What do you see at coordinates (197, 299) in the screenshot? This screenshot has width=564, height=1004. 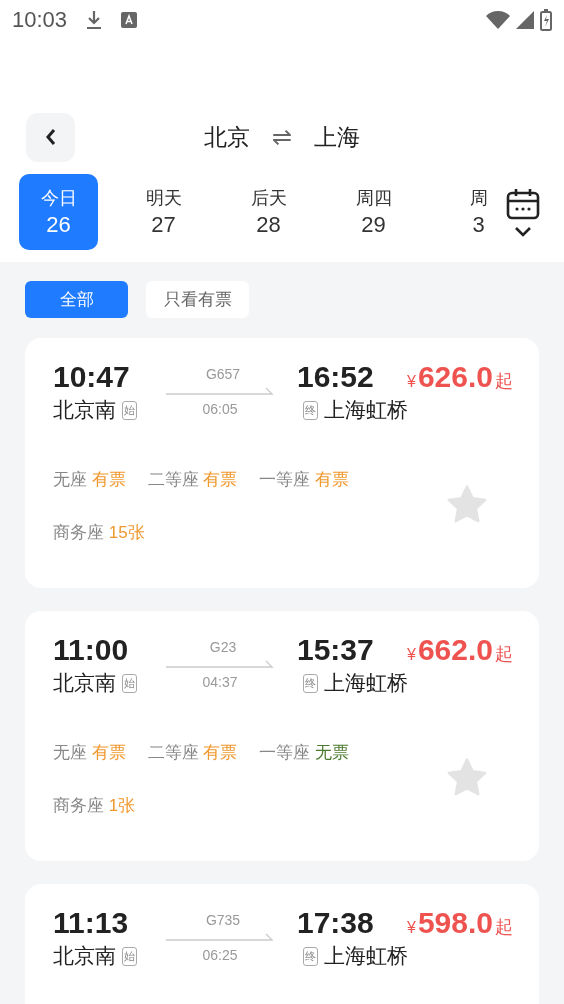 I see `filter-chip: 只看有票` at bounding box center [197, 299].